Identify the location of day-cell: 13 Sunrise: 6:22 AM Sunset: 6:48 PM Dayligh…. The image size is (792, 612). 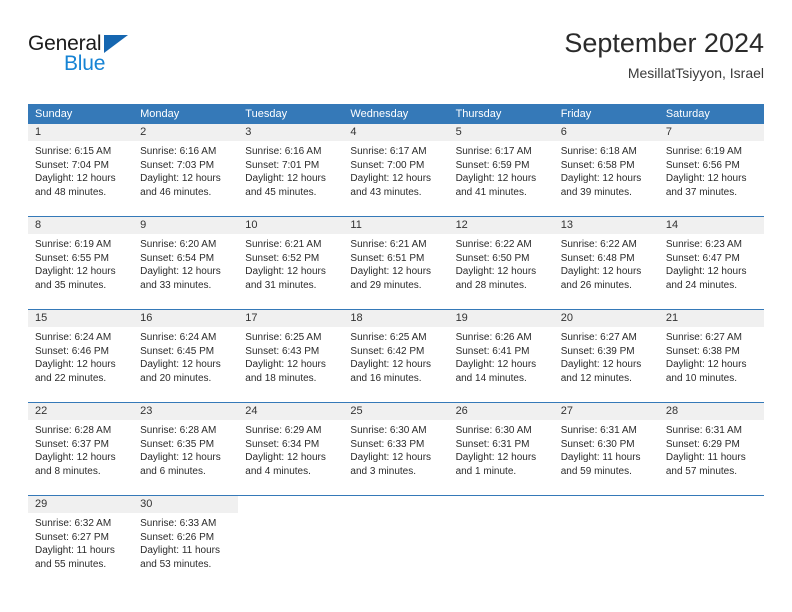
(606, 257).